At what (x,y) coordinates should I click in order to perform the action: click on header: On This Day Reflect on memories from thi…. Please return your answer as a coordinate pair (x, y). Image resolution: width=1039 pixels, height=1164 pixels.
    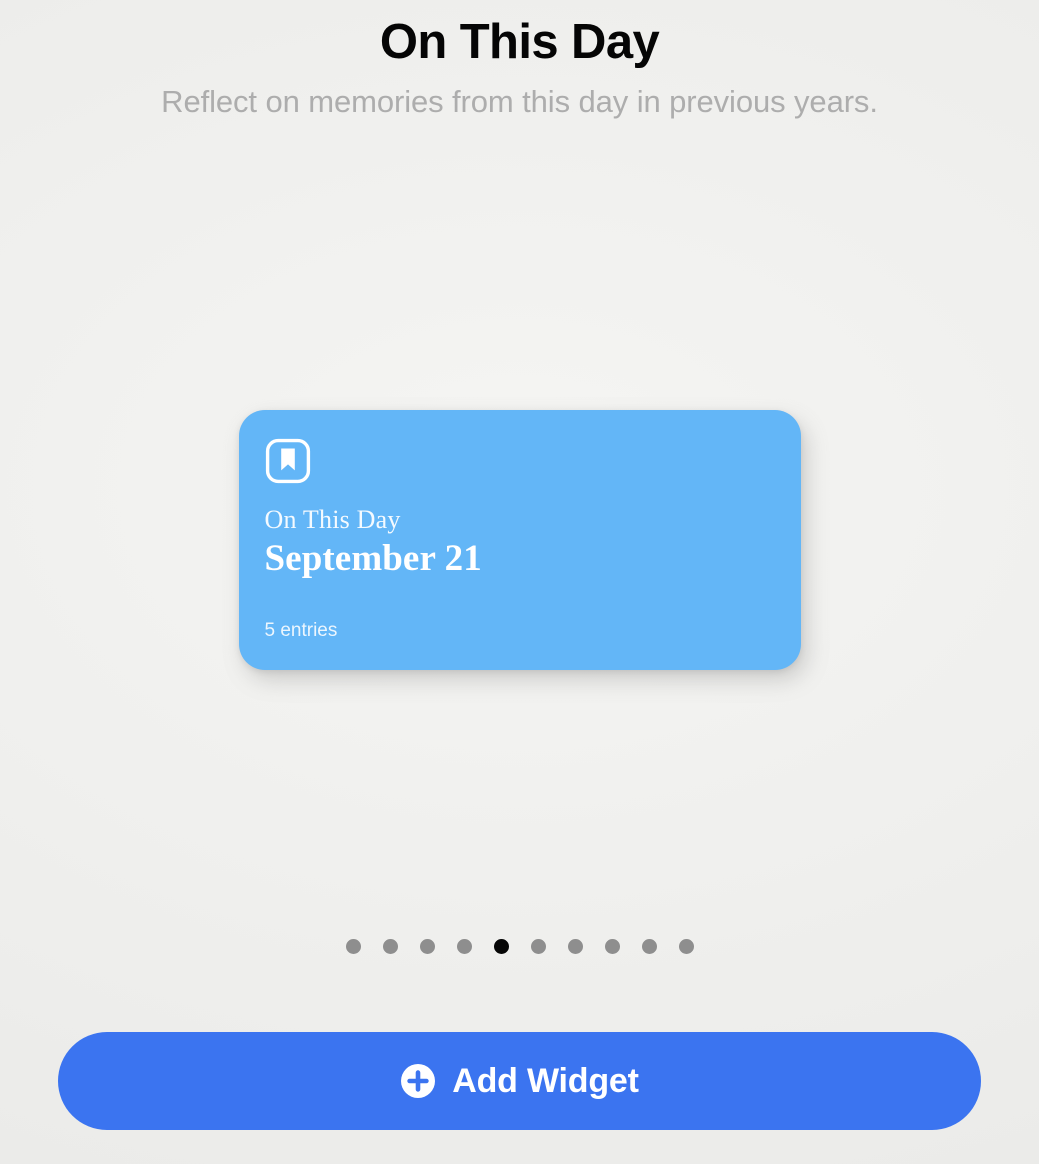
    Looking at the image, I should click on (519, 60).